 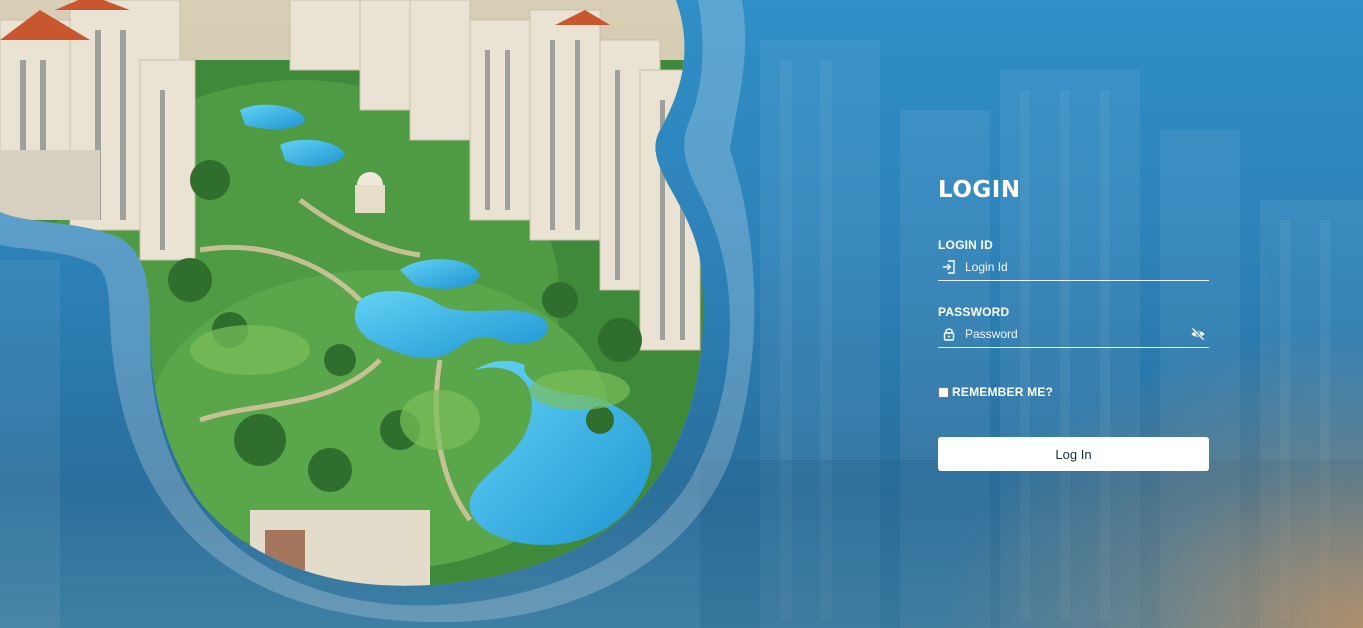 I want to click on login-title: LOGIN, so click(x=979, y=190).